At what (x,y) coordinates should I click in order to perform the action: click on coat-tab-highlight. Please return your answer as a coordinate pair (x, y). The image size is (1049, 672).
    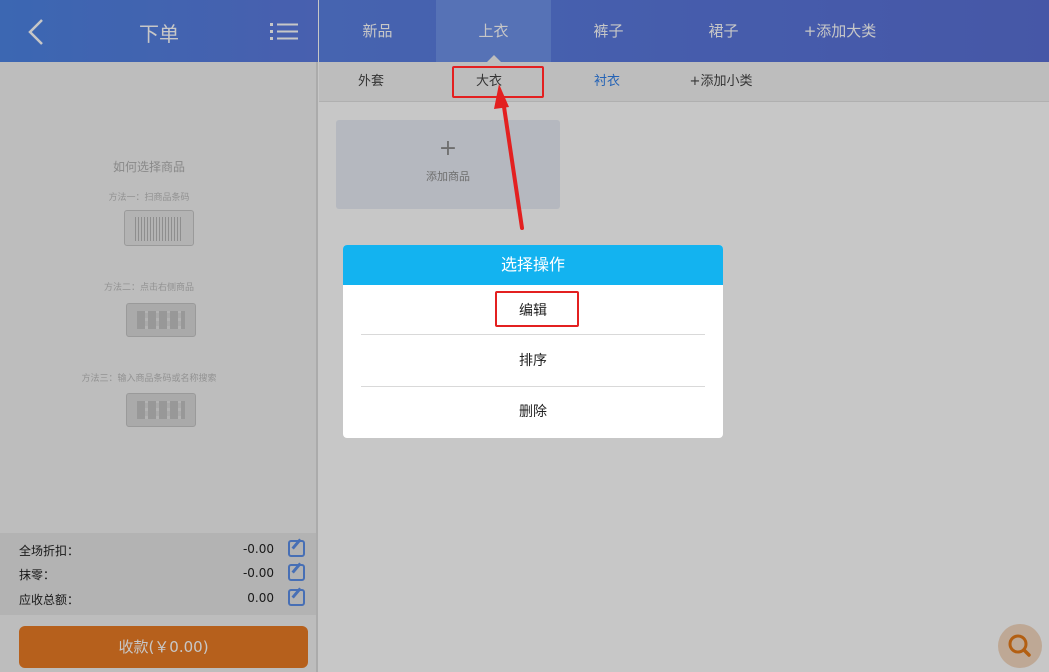
    Looking at the image, I should click on (498, 82).